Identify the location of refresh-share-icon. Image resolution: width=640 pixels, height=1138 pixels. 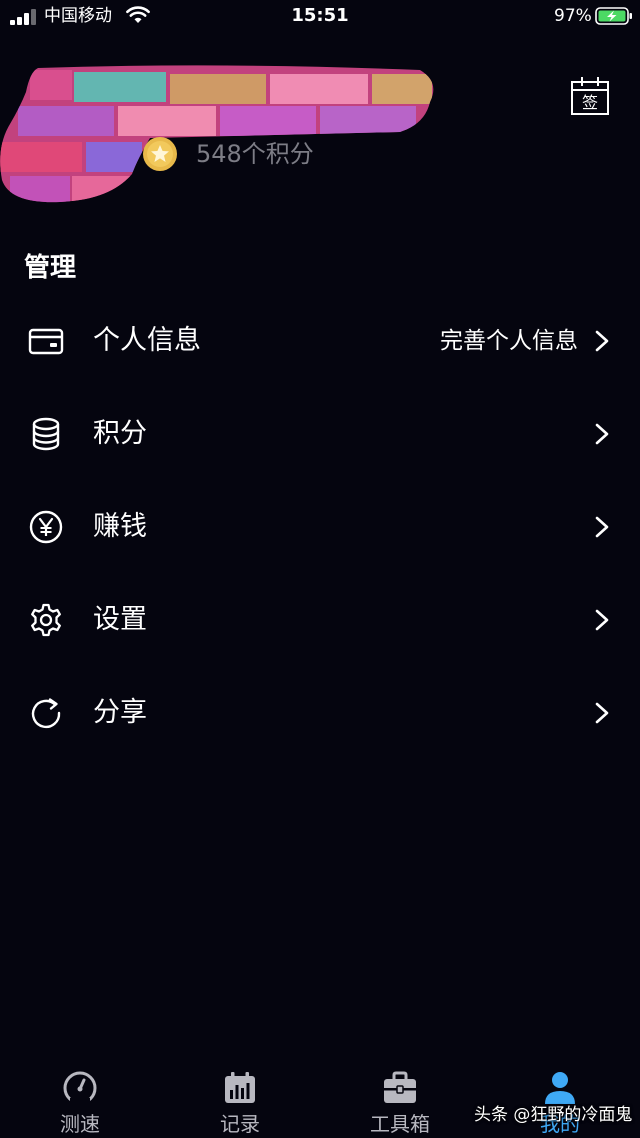
(46, 713).